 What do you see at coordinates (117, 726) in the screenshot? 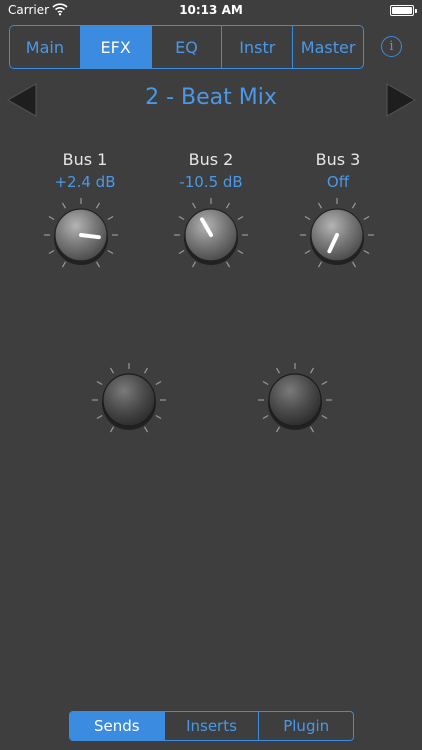
I see `tab-sends: Sends` at bounding box center [117, 726].